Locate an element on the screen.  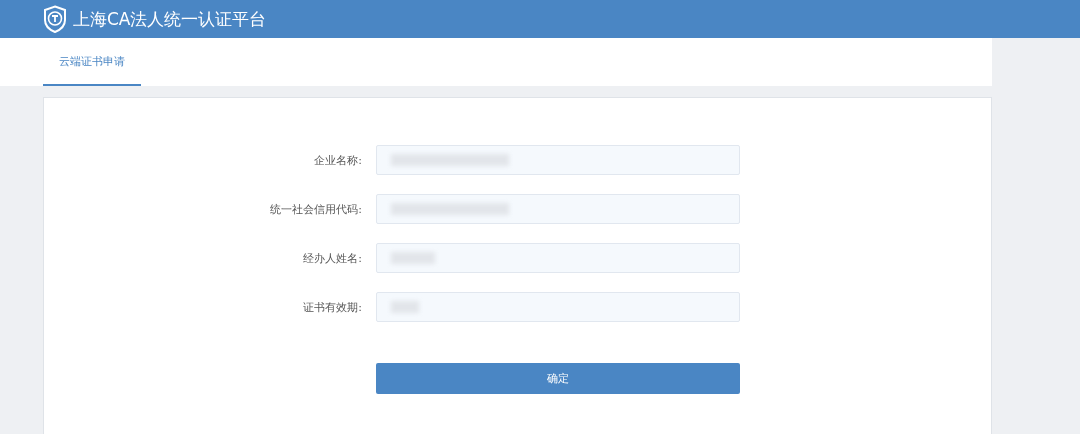
field-label: 经办人姓名: is located at coordinates (332, 258).